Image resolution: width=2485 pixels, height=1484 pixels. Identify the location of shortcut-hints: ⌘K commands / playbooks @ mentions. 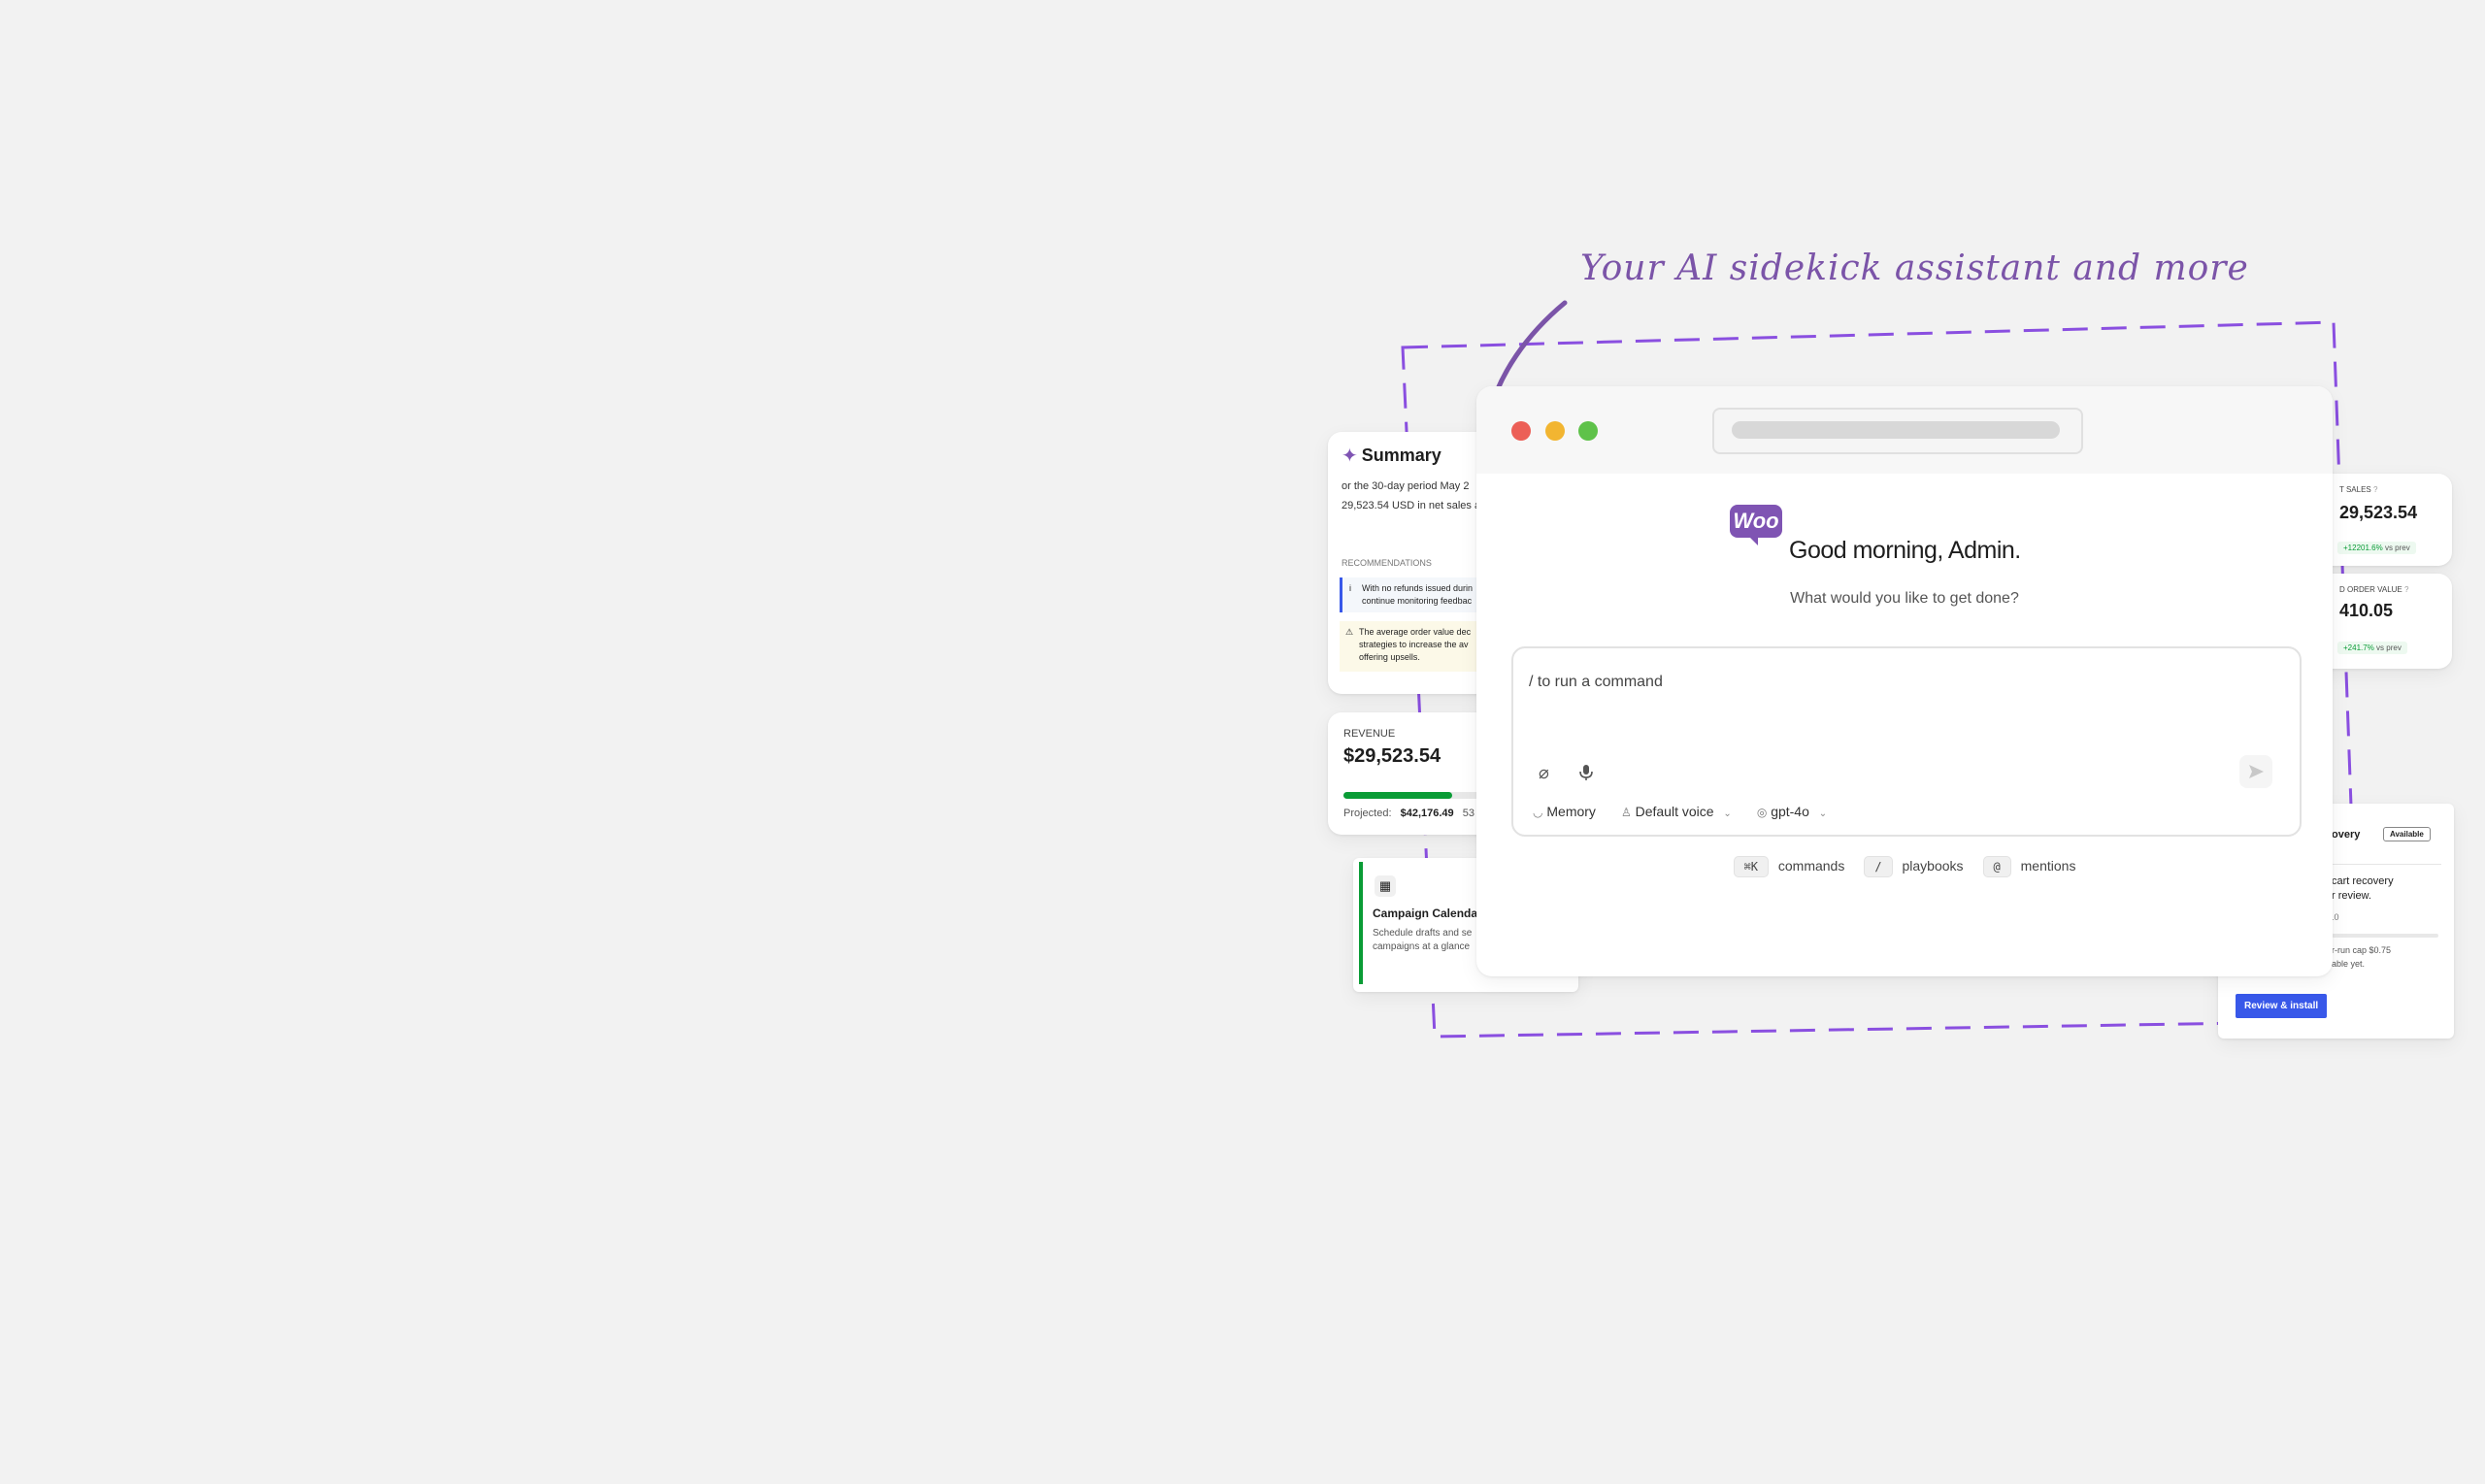
(1905, 866).